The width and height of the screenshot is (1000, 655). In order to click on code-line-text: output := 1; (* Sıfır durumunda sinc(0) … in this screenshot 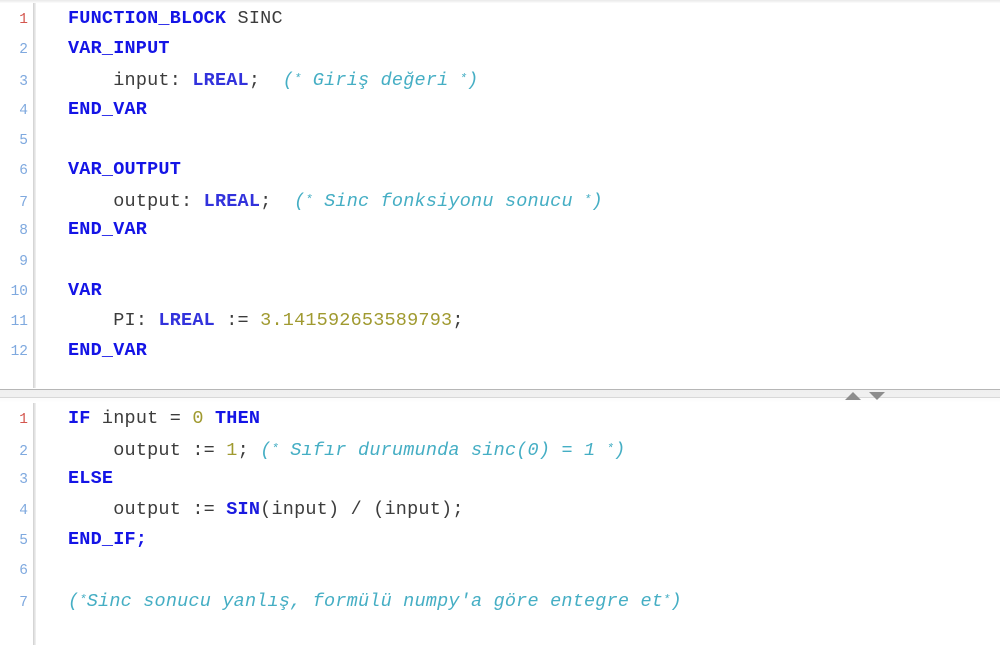, I will do `click(516, 450)`.